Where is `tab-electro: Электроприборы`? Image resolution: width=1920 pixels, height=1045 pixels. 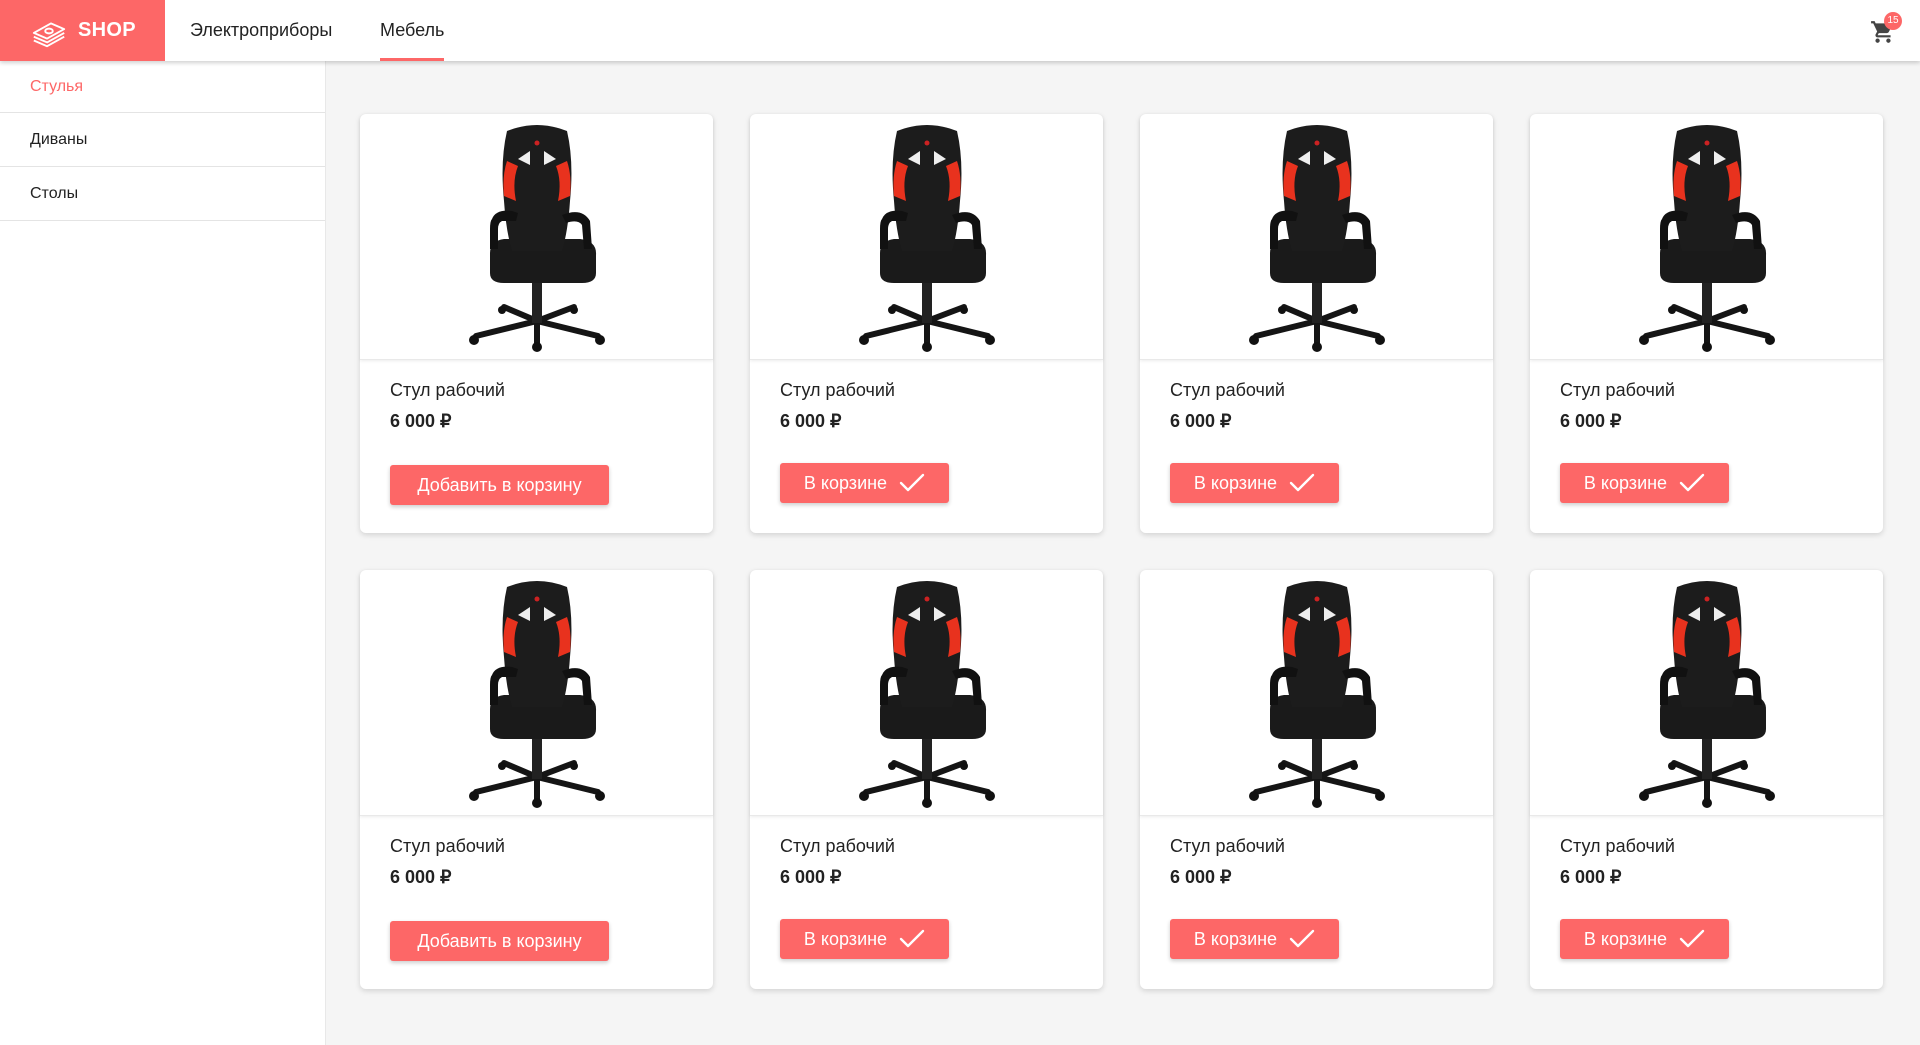 tab-electro: Электроприборы is located at coordinates (261, 30).